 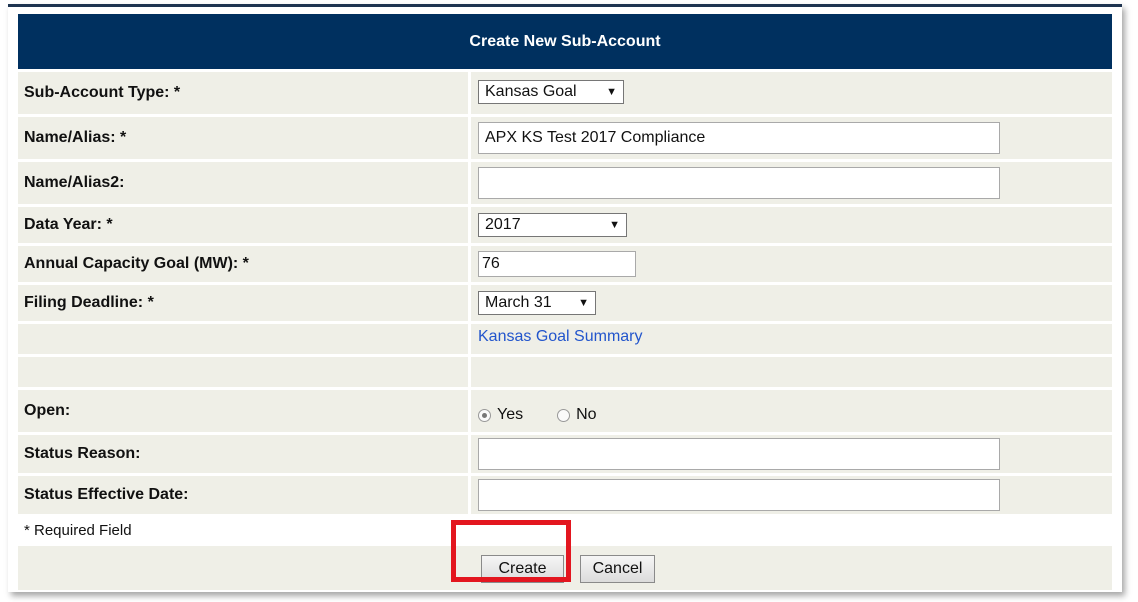 I want to click on subaccount-type-cell: Kansas Goal ▼, so click(x=791, y=93).